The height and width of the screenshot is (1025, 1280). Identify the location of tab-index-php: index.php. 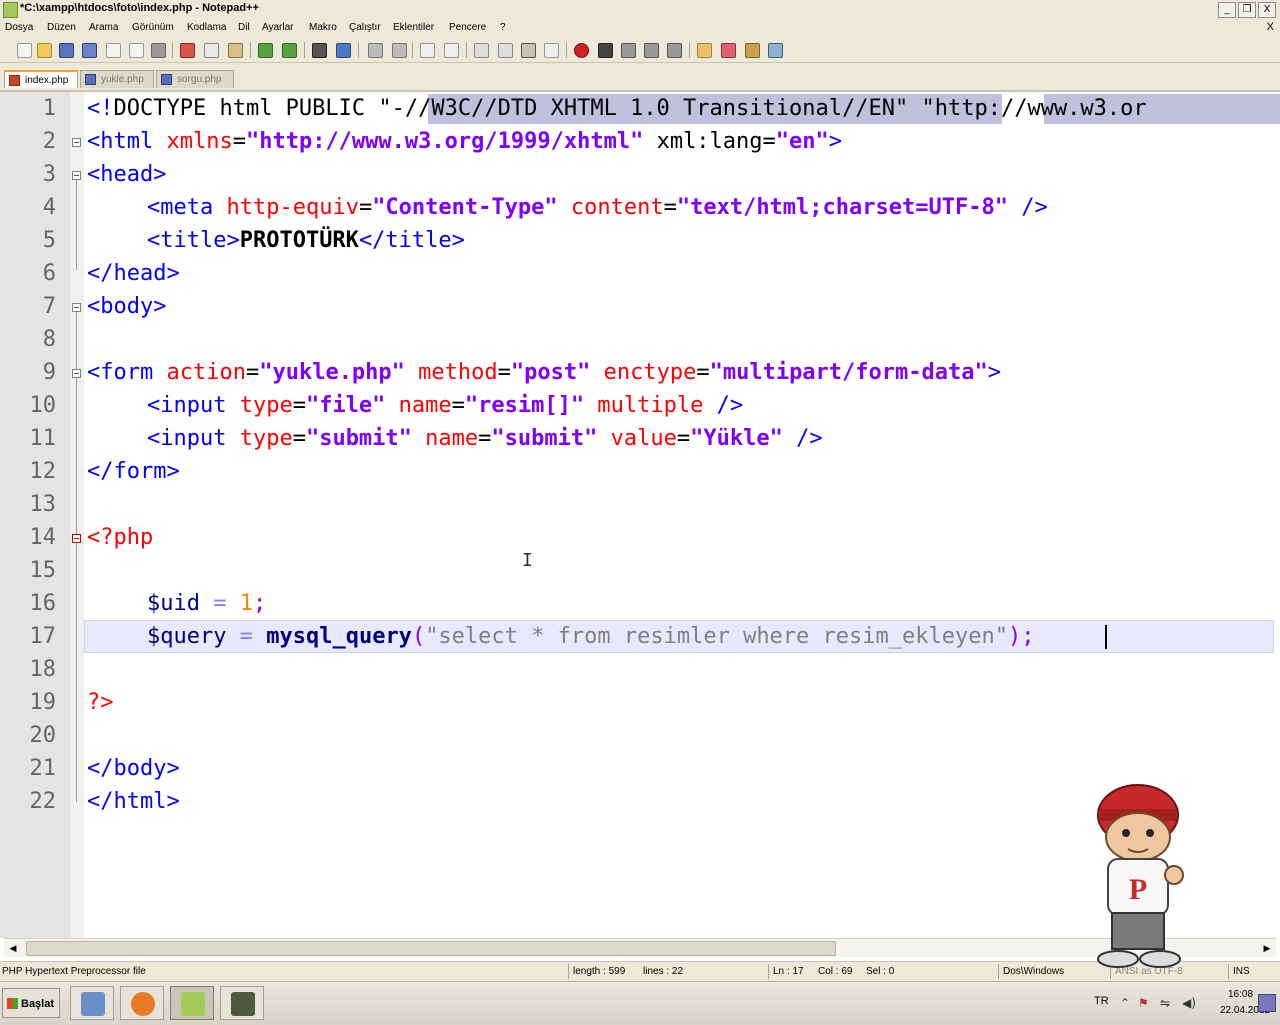
(41, 79).